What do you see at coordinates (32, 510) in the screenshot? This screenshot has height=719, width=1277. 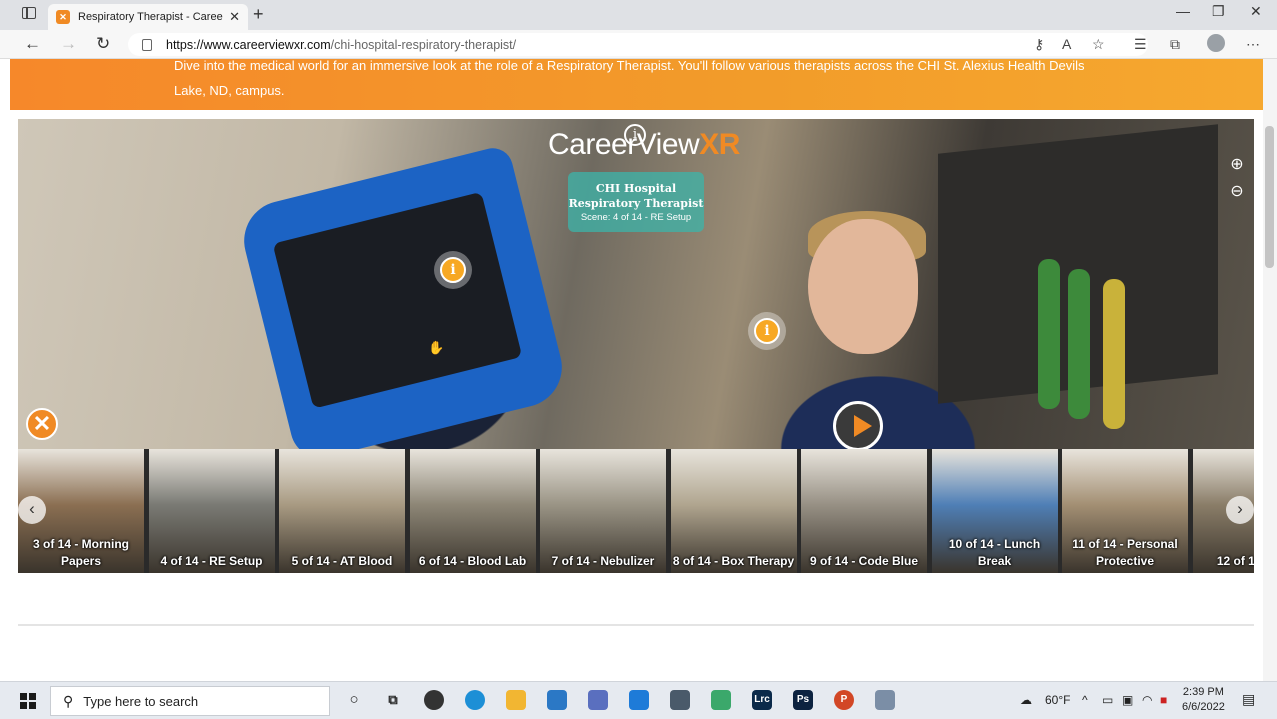 I see `scroll-left-icon: ‹` at bounding box center [32, 510].